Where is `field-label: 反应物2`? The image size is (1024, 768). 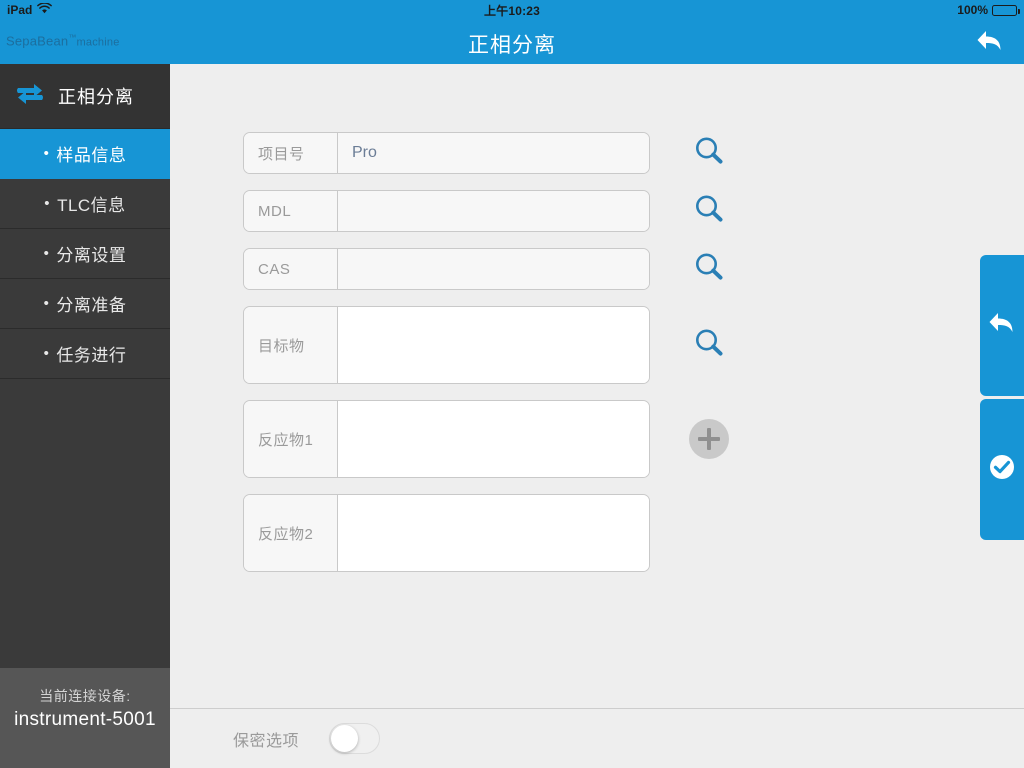 field-label: 反应物2 is located at coordinates (291, 533).